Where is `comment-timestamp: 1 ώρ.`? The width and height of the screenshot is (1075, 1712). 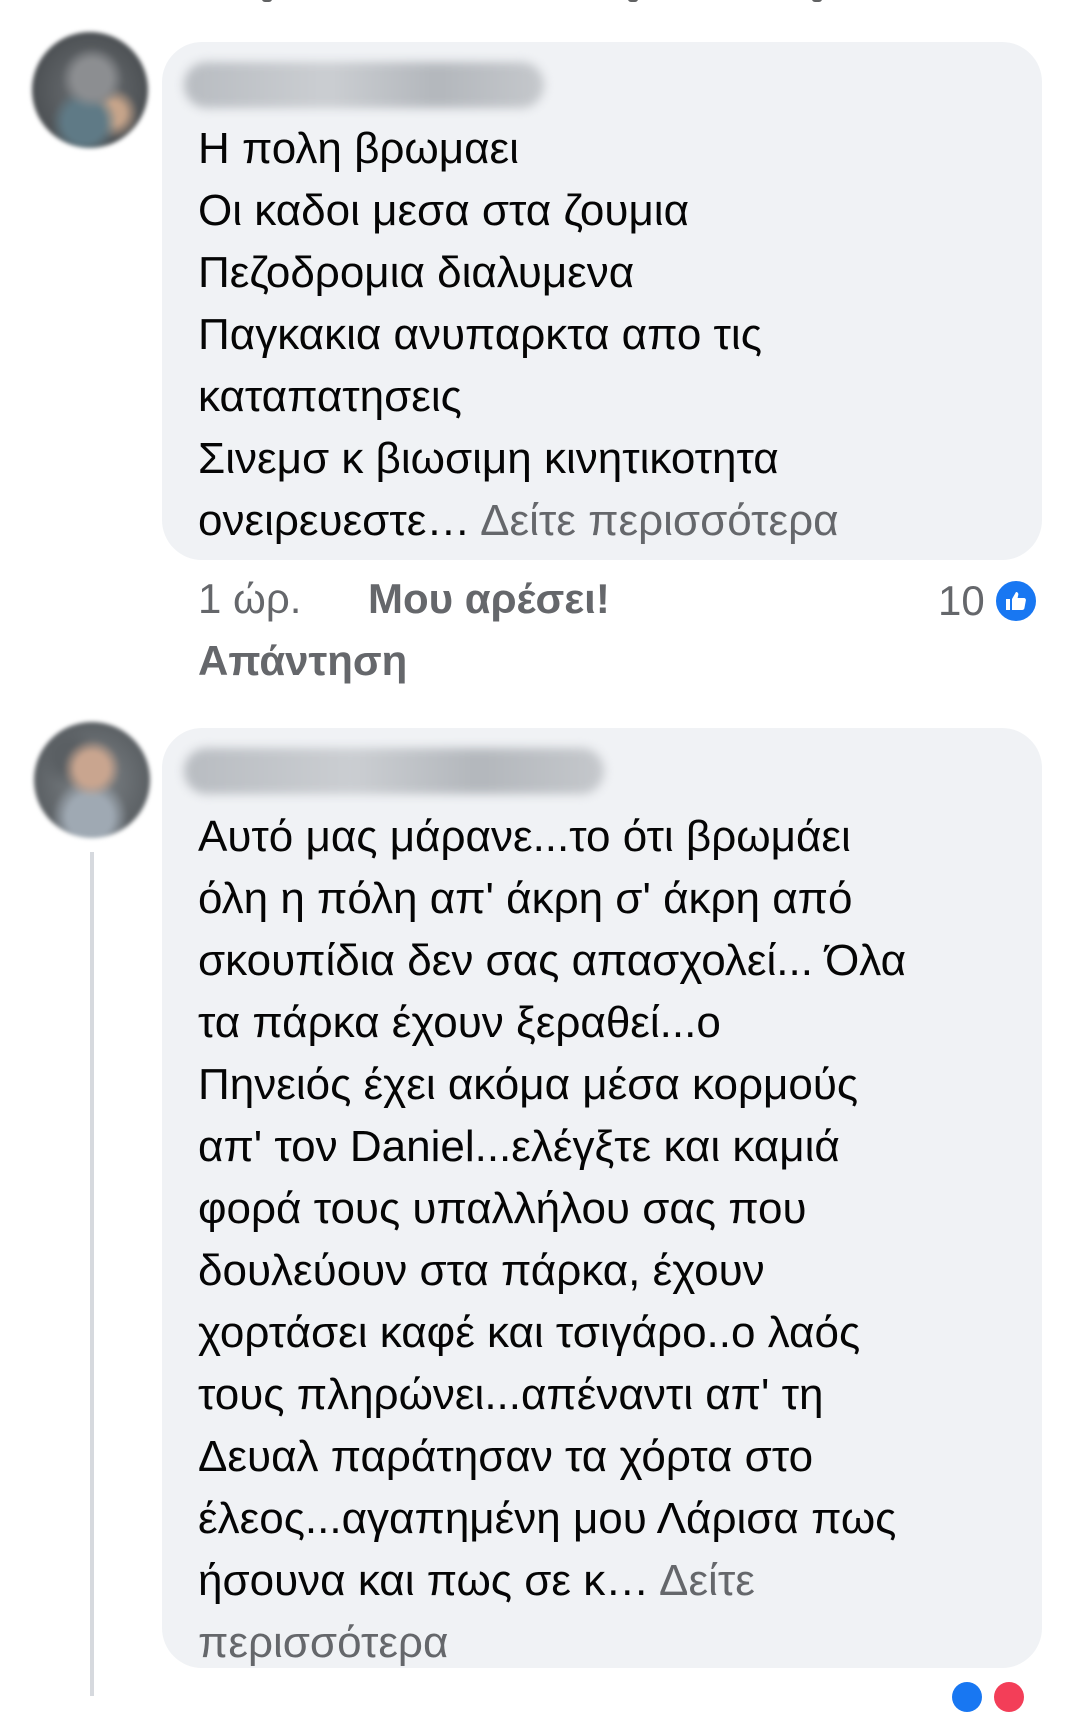
comment-timestamp: 1 ώρ. is located at coordinates (249, 599).